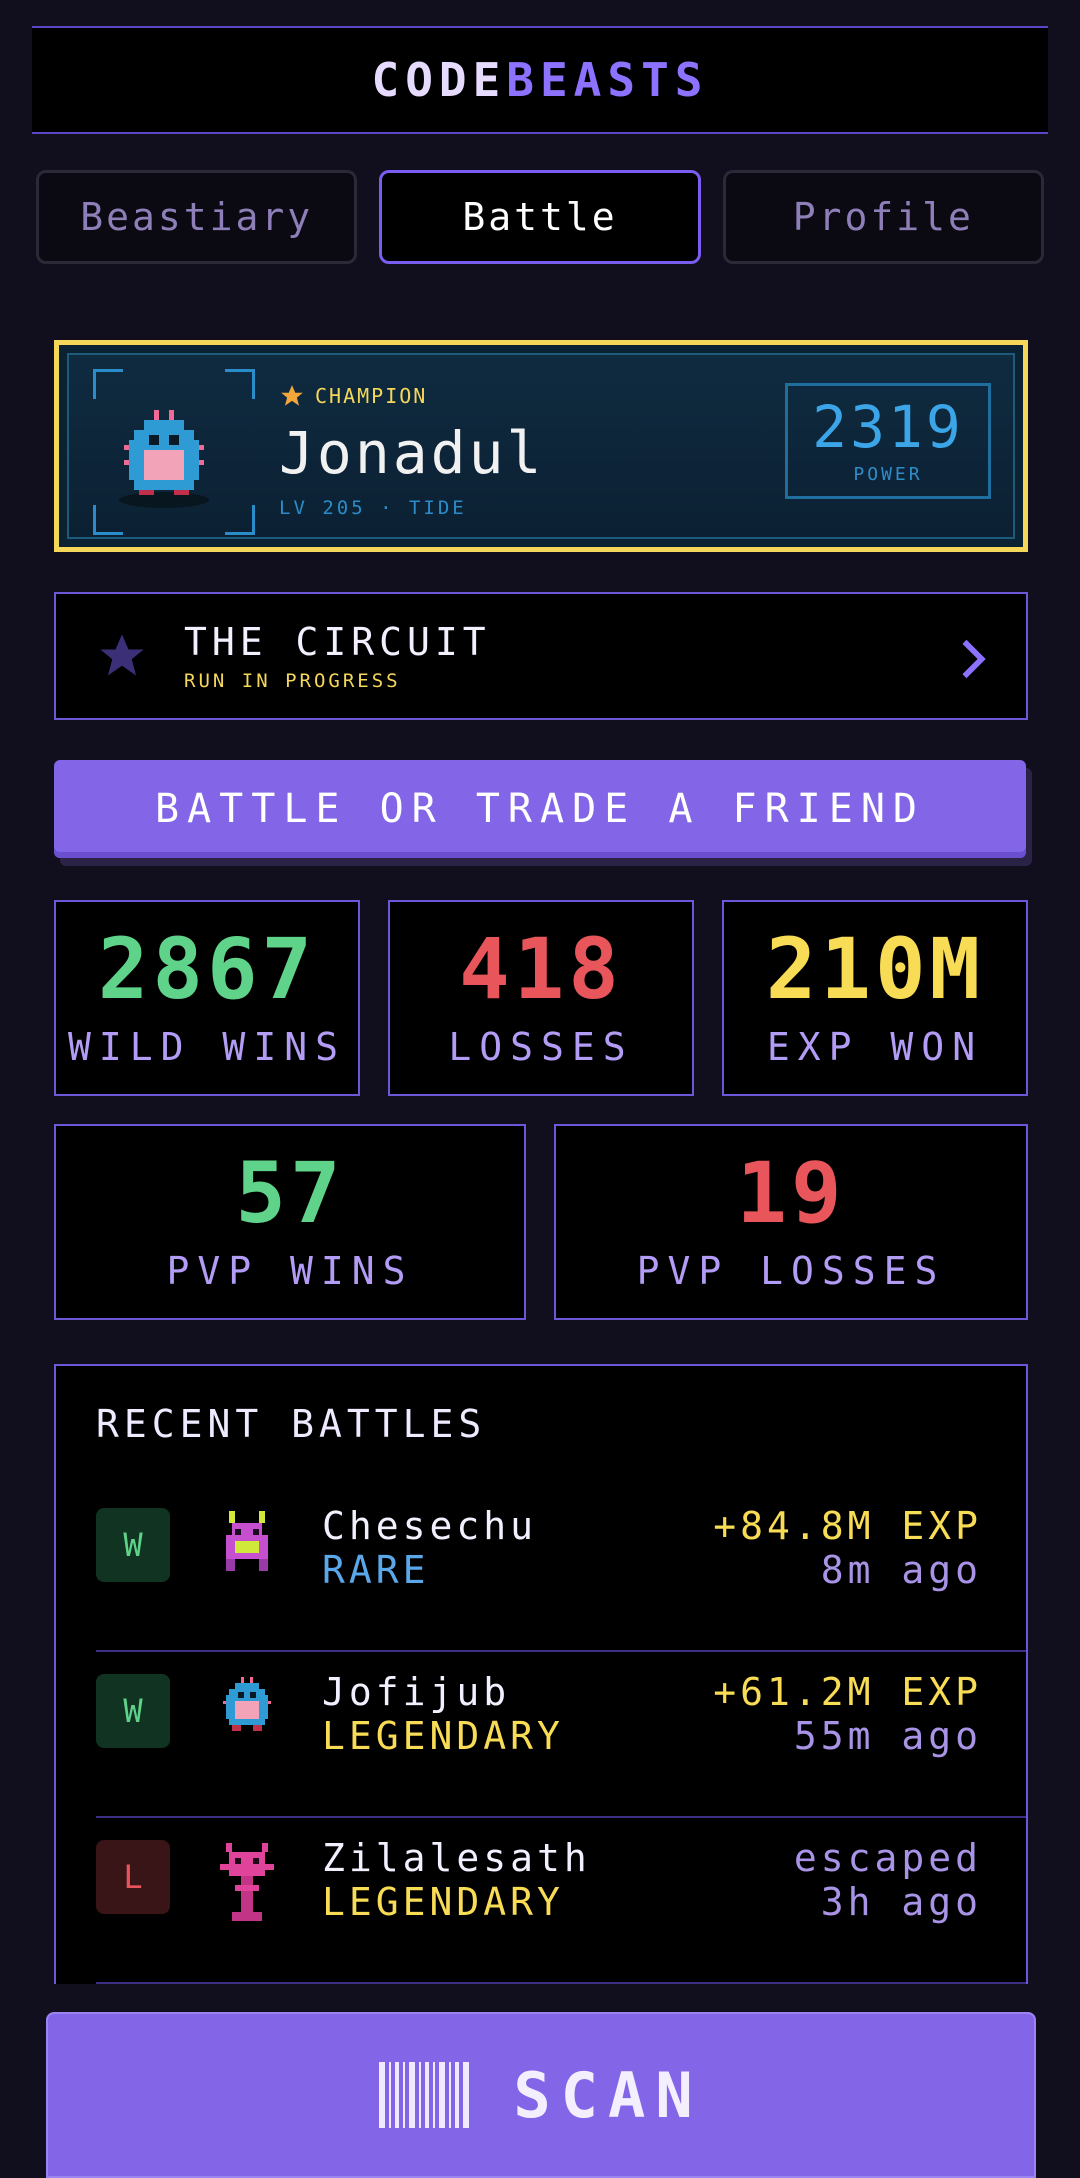 This screenshot has height=2178, width=1080. Describe the element at coordinates (207, 1047) in the screenshot. I see `stat-wild-wins-label: WILD WINS` at that location.